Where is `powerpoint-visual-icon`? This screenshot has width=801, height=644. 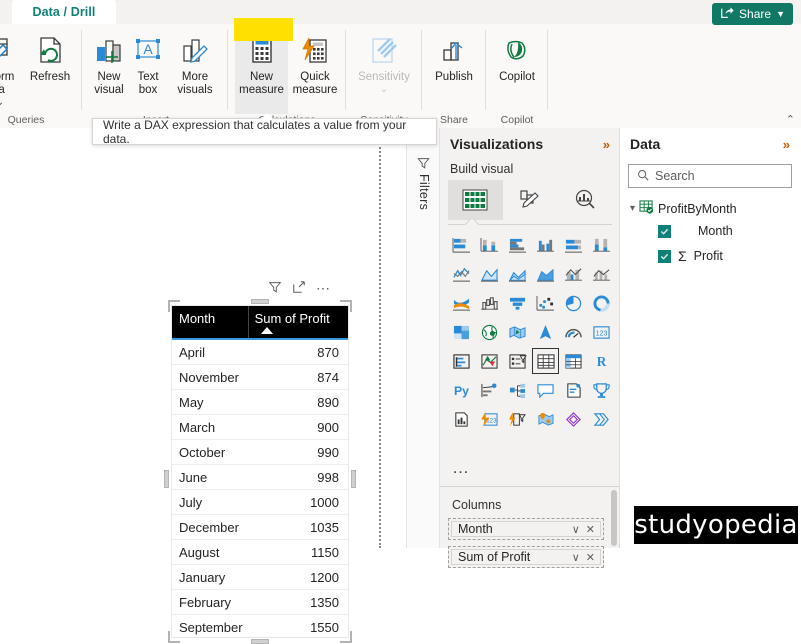 powerpoint-visual-icon is located at coordinates (601, 419).